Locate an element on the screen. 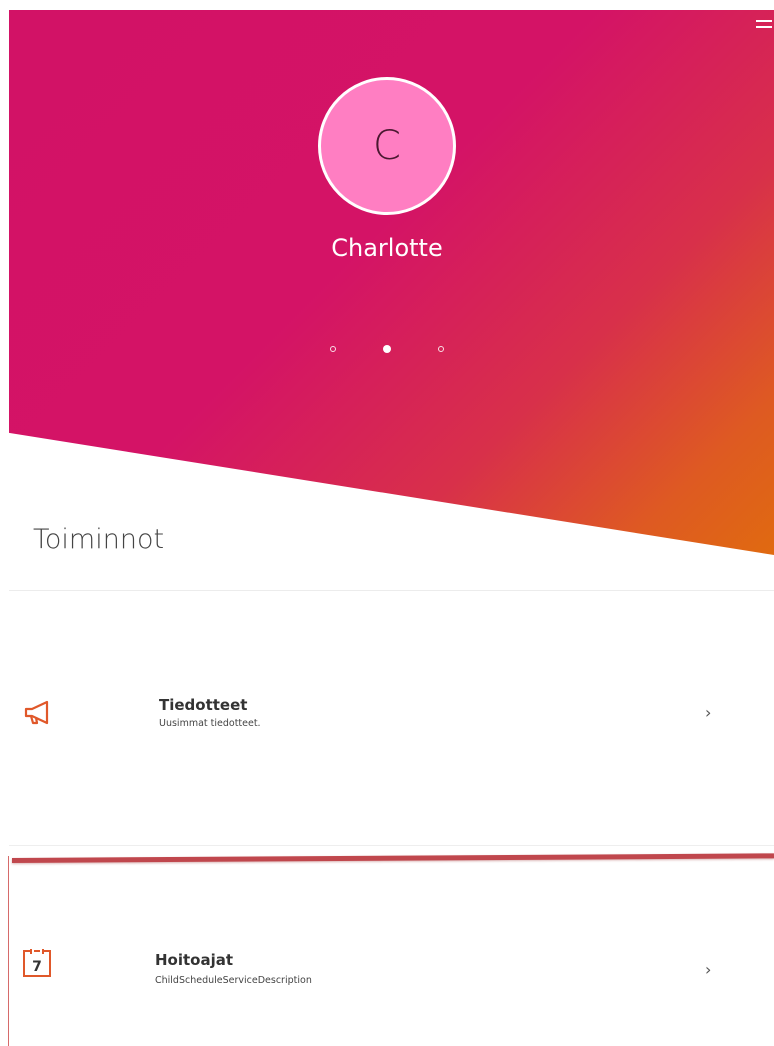  menu-icon is located at coordinates (764, 25).